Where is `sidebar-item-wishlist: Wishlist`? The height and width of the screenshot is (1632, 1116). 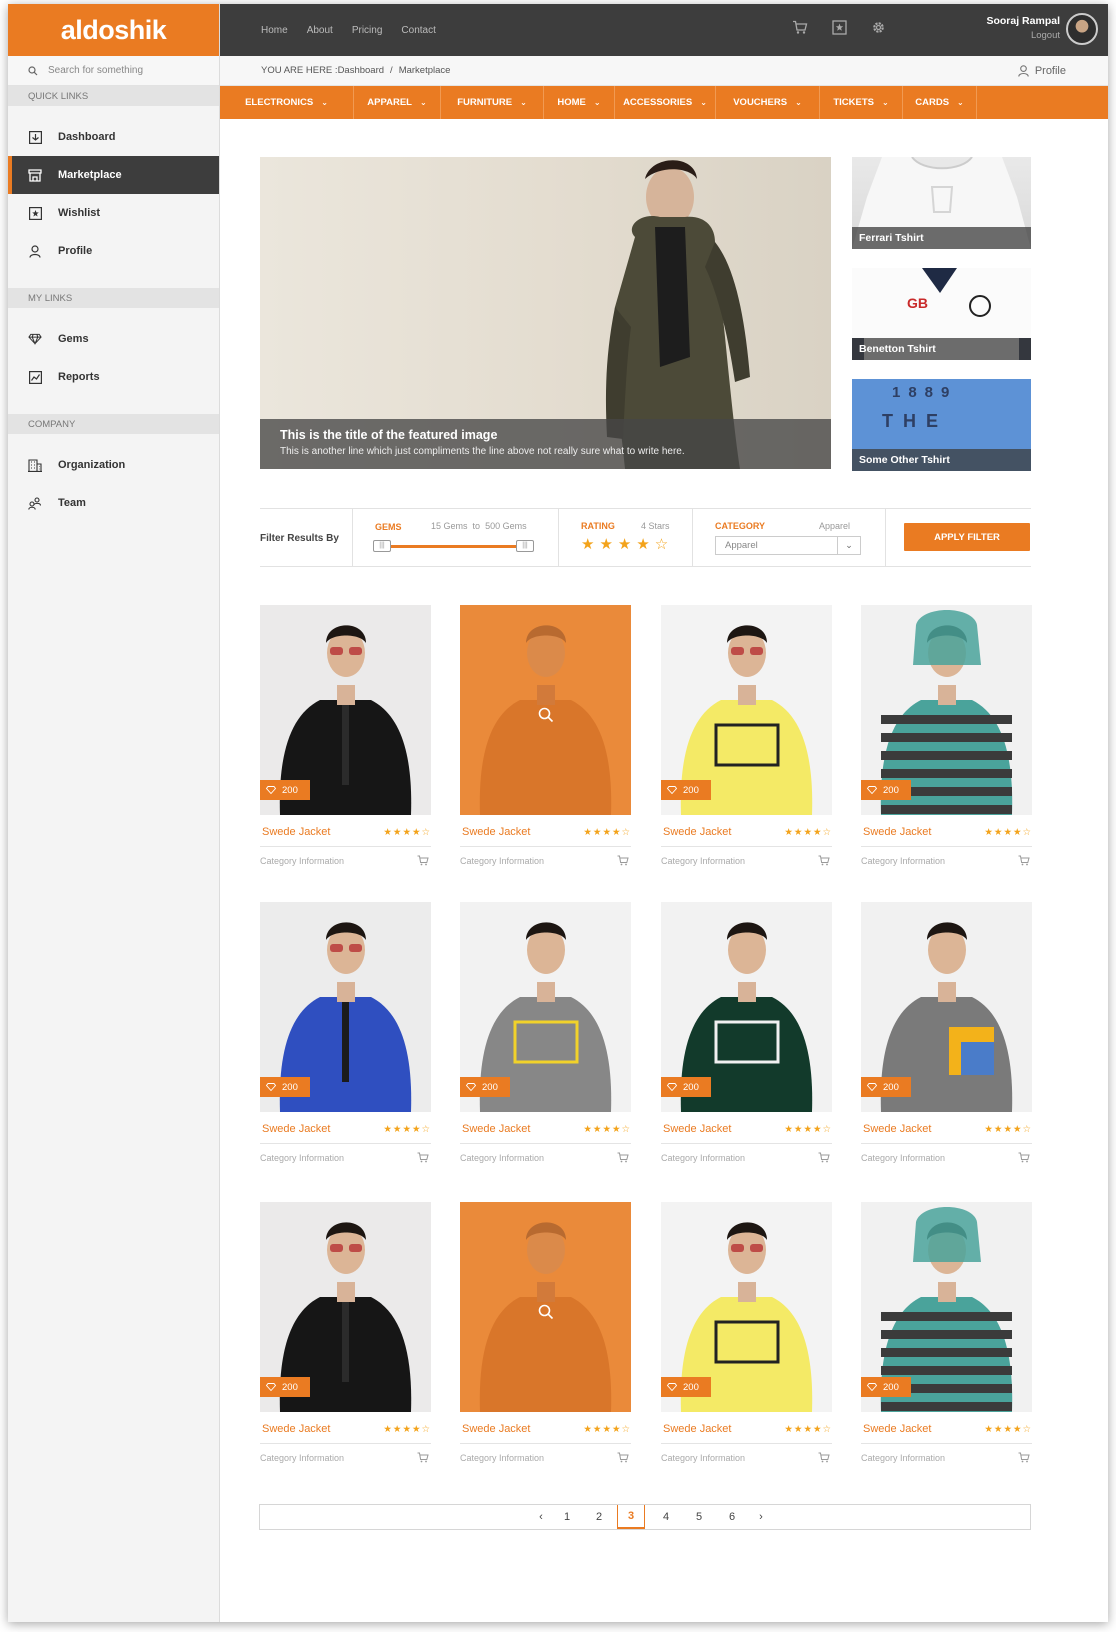 sidebar-item-wishlist: Wishlist is located at coordinates (113, 213).